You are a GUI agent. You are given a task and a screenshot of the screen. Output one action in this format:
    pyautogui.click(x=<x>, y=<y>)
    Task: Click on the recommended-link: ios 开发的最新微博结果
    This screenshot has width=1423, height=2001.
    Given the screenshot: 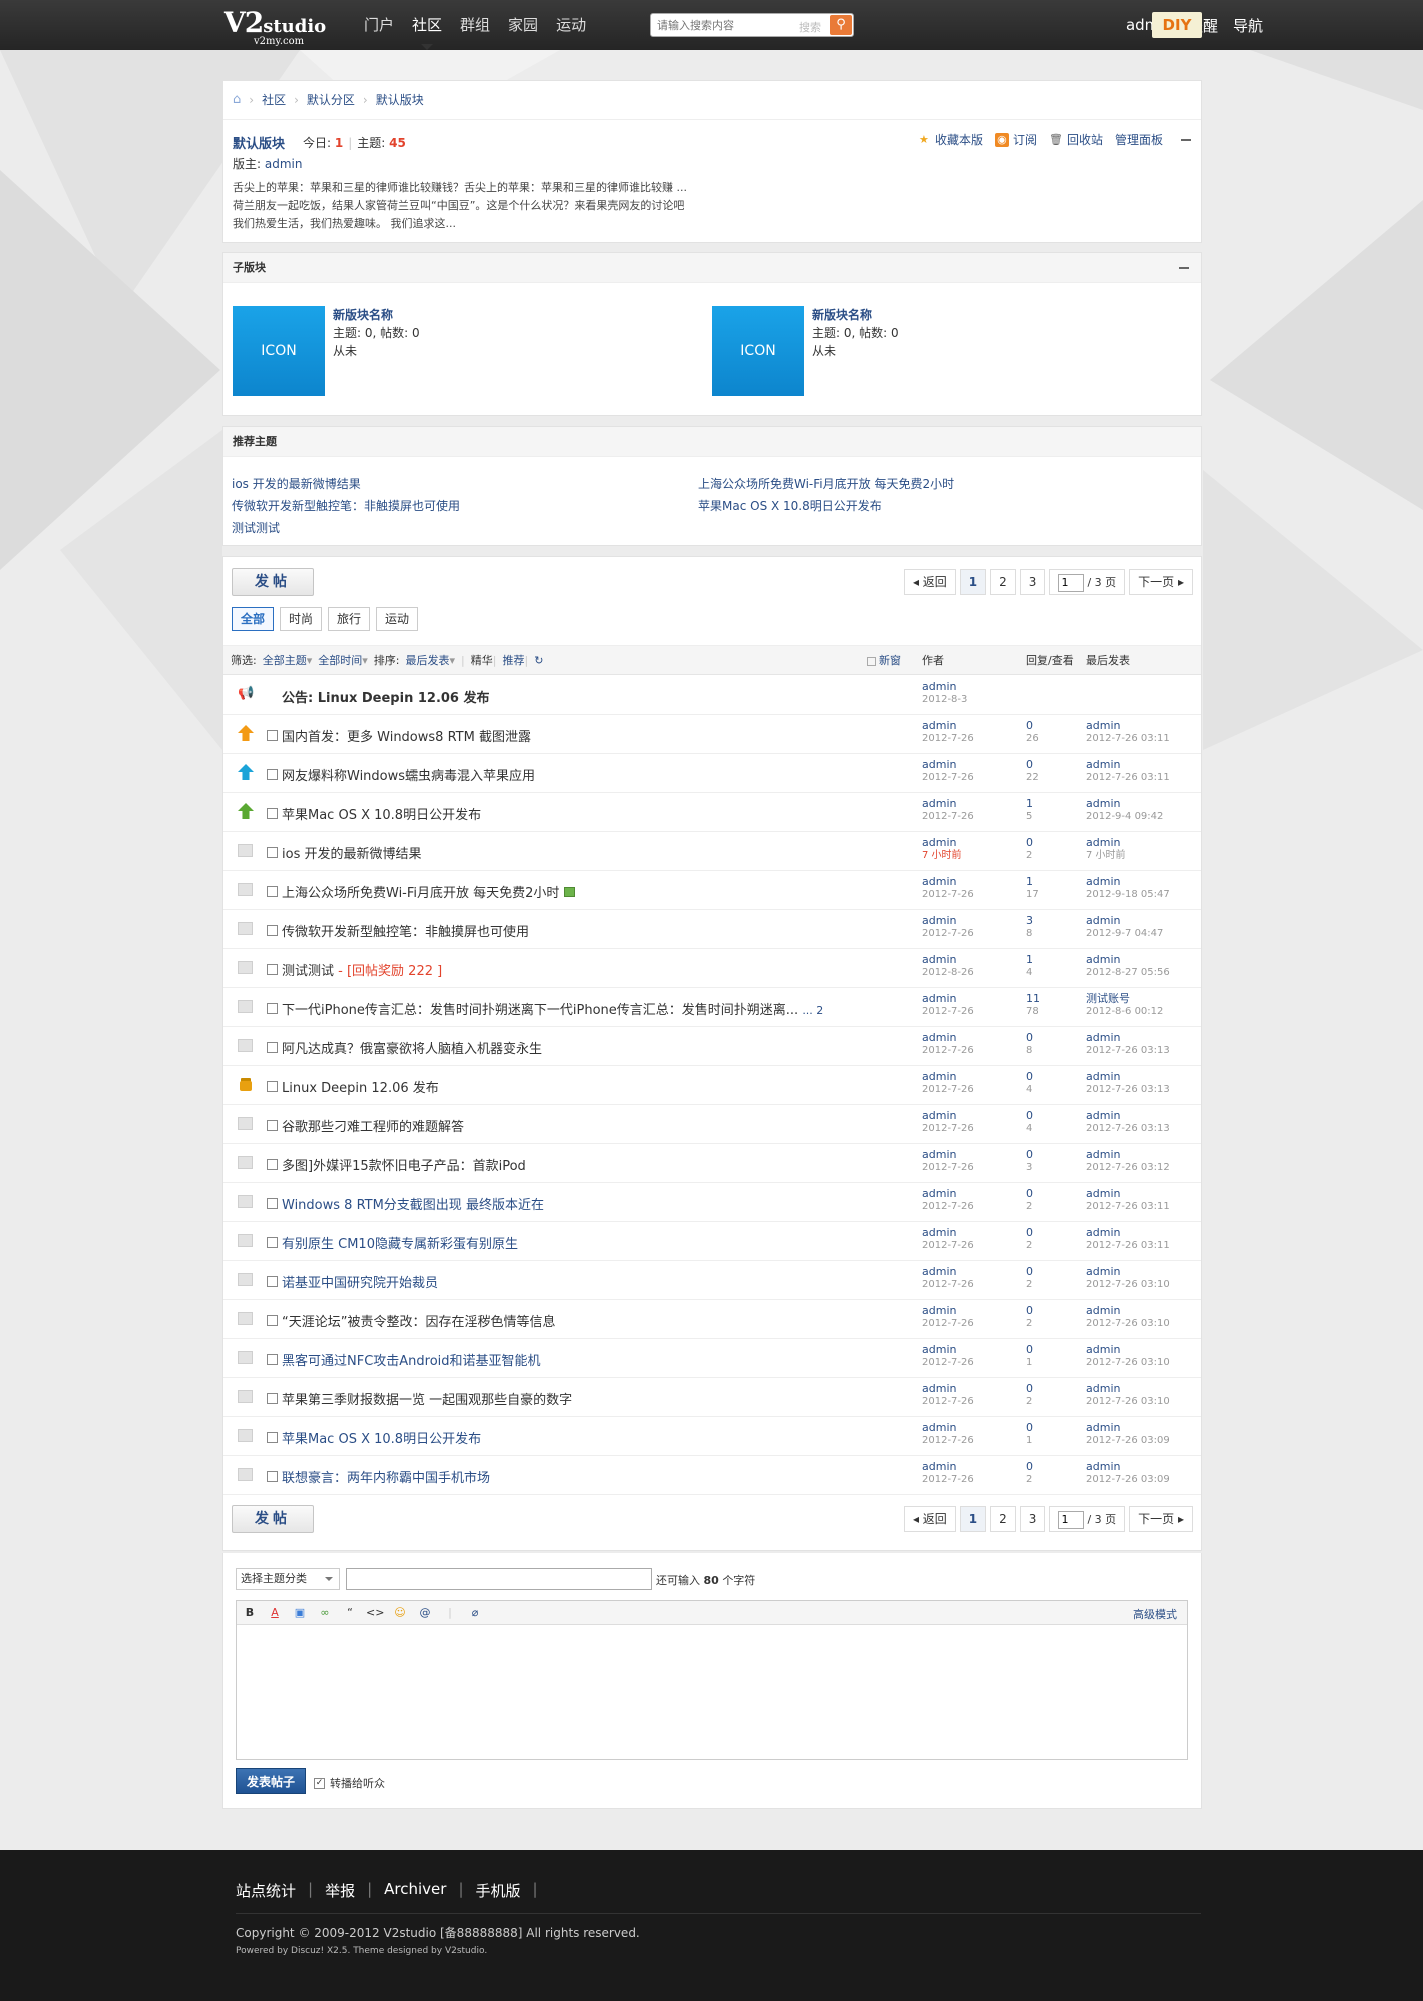 What is the action you would take?
    pyautogui.click(x=296, y=483)
    